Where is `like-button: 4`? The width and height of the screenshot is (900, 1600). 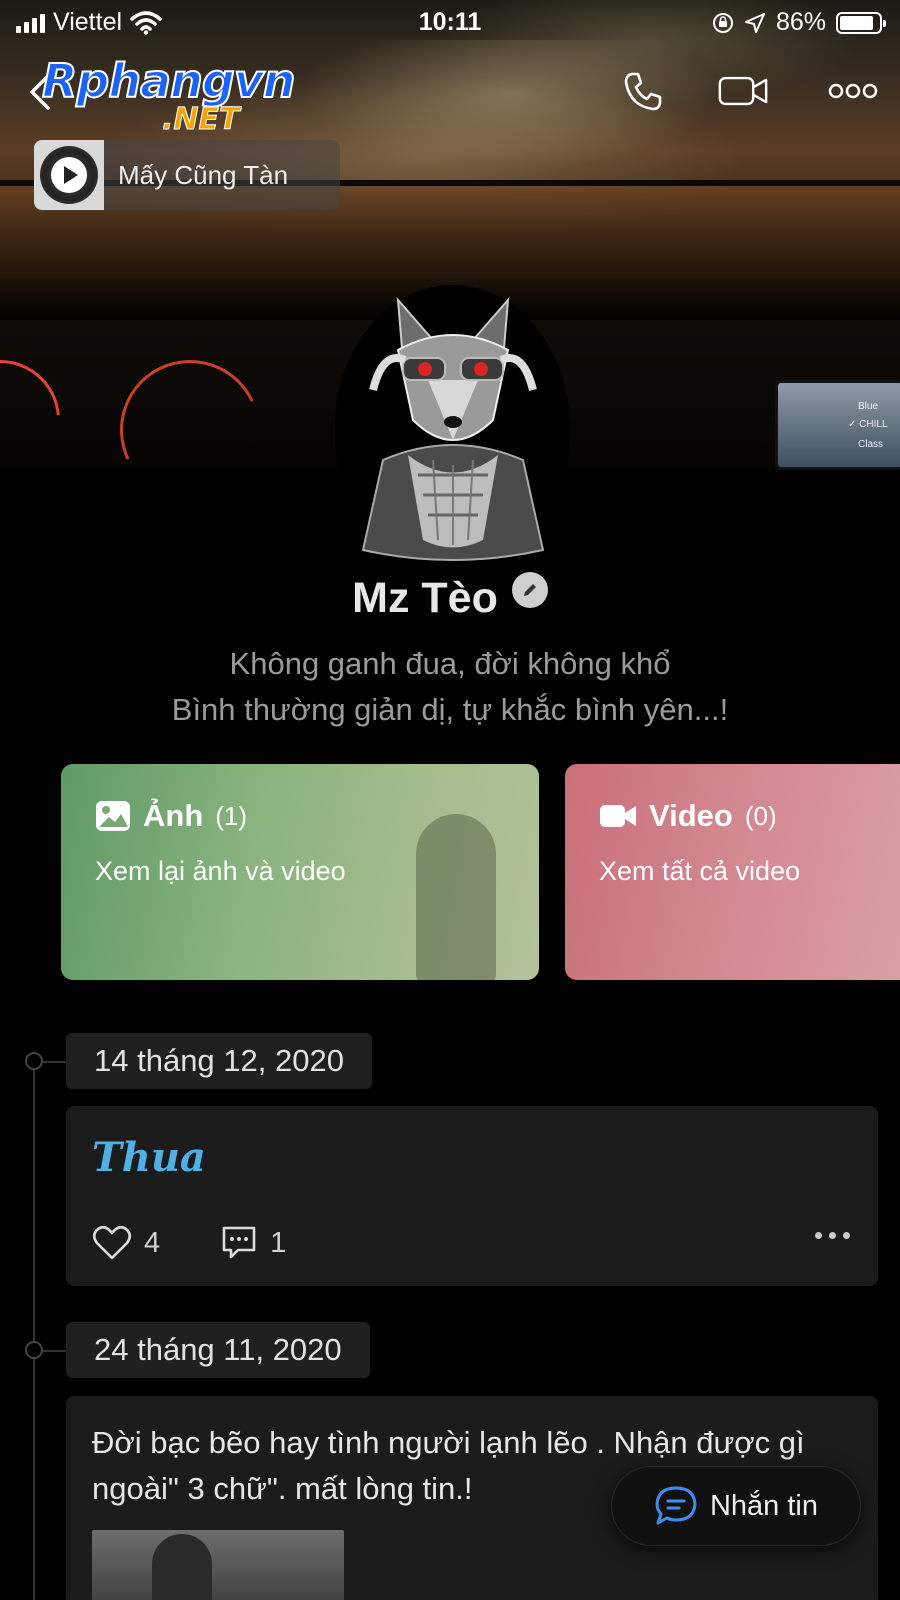 like-button: 4 is located at coordinates (126, 1243).